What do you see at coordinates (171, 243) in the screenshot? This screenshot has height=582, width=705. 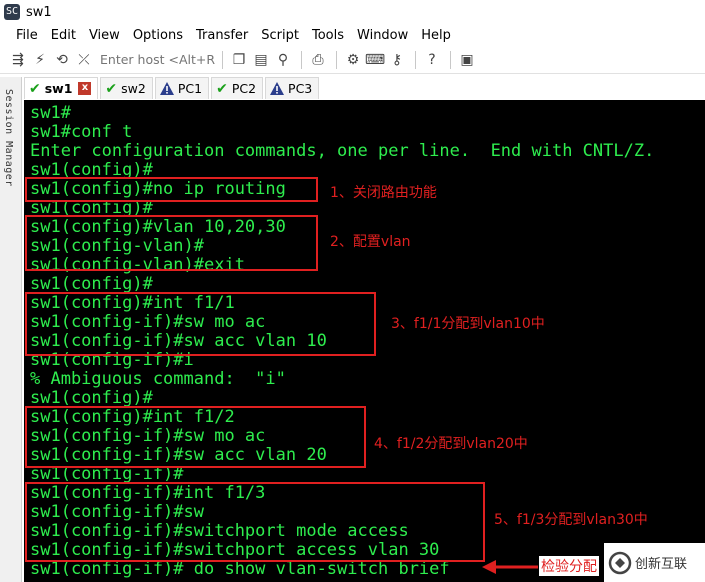 I see `highlight-box-vlan` at bounding box center [171, 243].